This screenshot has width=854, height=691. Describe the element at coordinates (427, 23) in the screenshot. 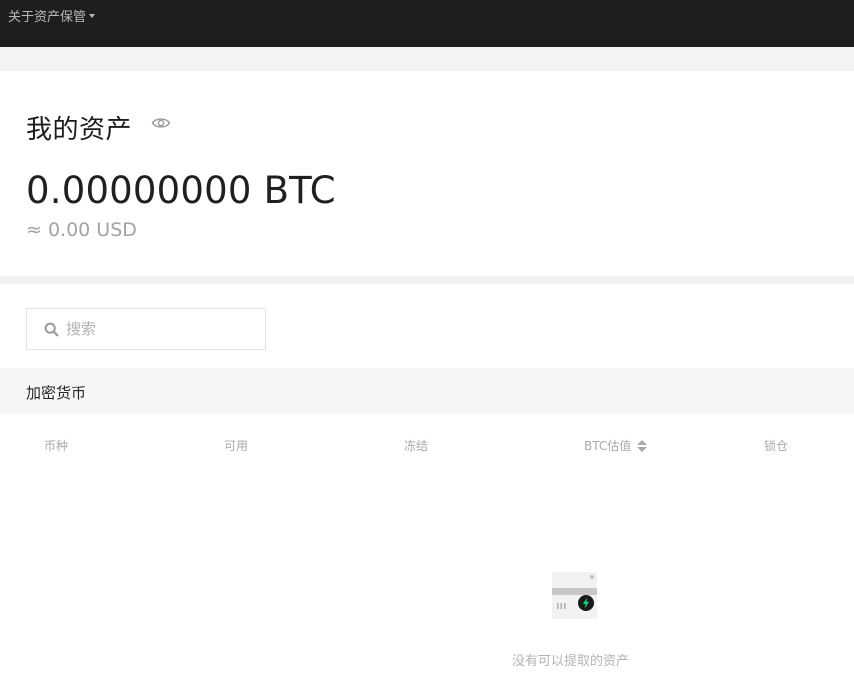

I see `top-navigation-bar: 关于资产保管` at that location.